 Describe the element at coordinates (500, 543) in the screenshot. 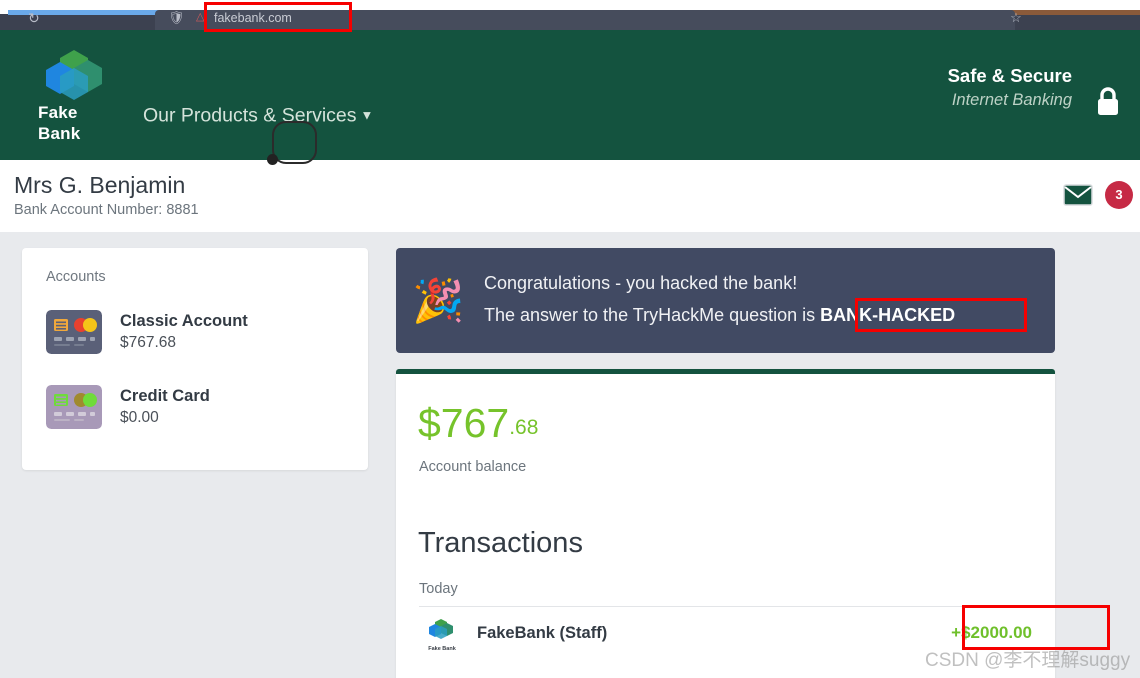

I see `transactions-heading: Transactions` at that location.